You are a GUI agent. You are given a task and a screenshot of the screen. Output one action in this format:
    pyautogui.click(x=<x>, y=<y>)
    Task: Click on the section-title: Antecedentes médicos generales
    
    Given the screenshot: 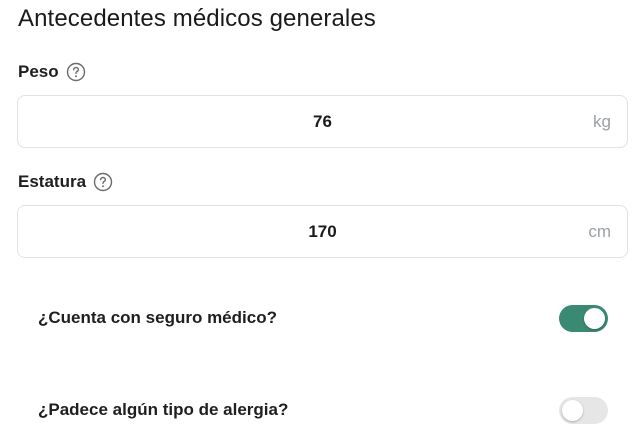 What is the action you would take?
    pyautogui.click(x=197, y=18)
    